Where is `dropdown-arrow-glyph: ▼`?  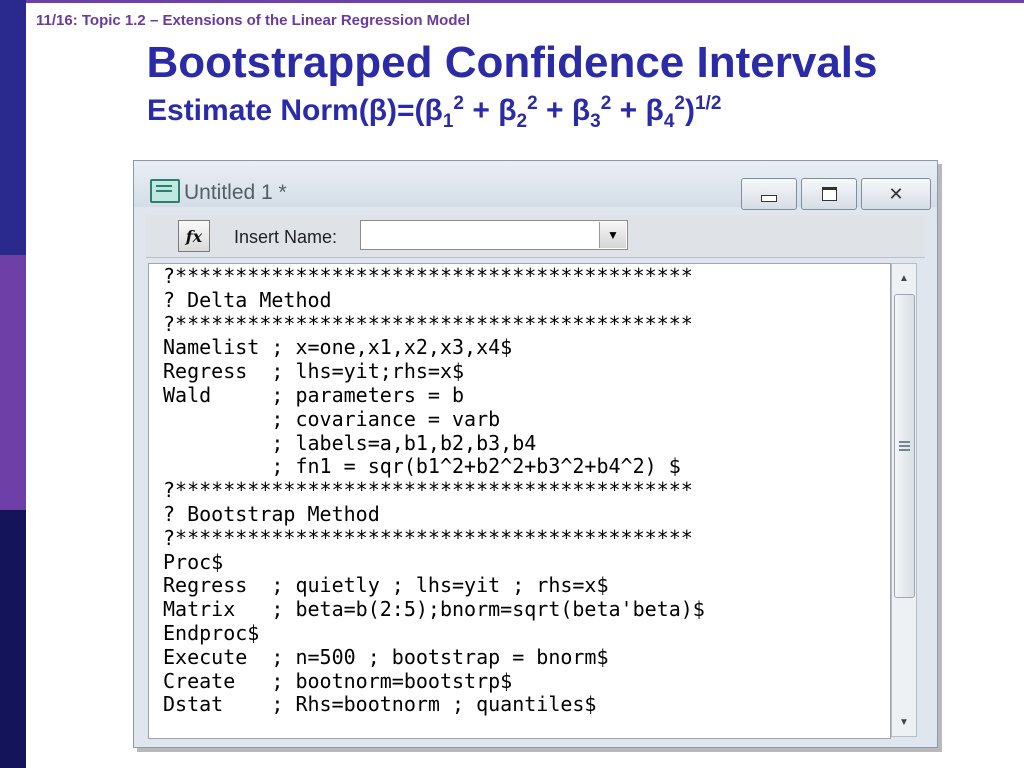 dropdown-arrow-glyph: ▼ is located at coordinates (613, 235).